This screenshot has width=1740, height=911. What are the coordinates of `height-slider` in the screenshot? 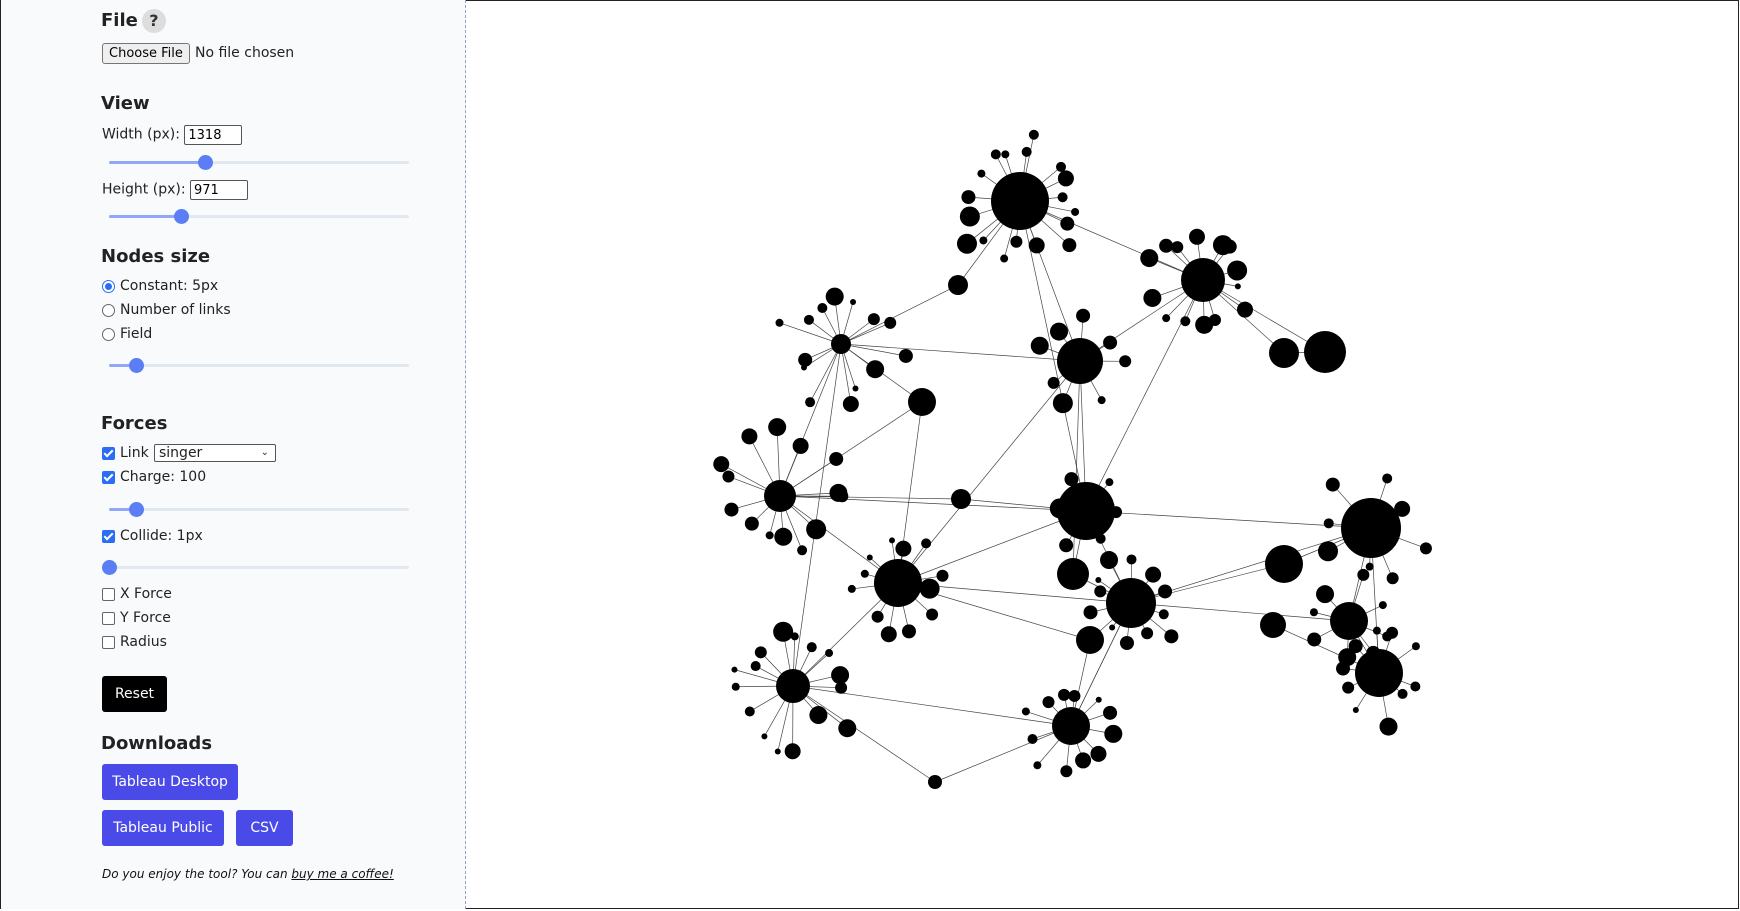 It's located at (259, 216).